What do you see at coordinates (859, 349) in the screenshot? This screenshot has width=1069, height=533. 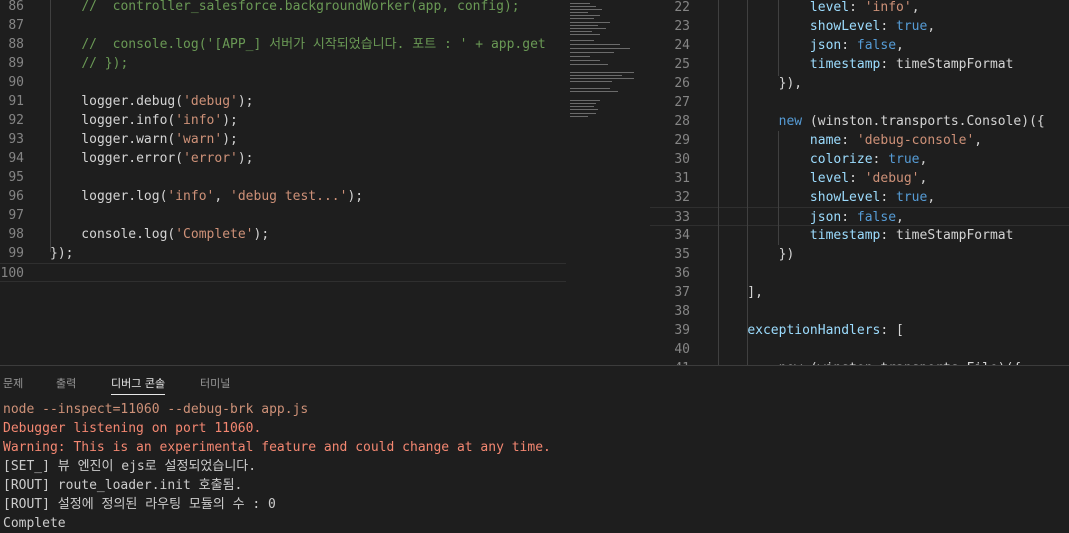 I see `code-line: 40` at bounding box center [859, 349].